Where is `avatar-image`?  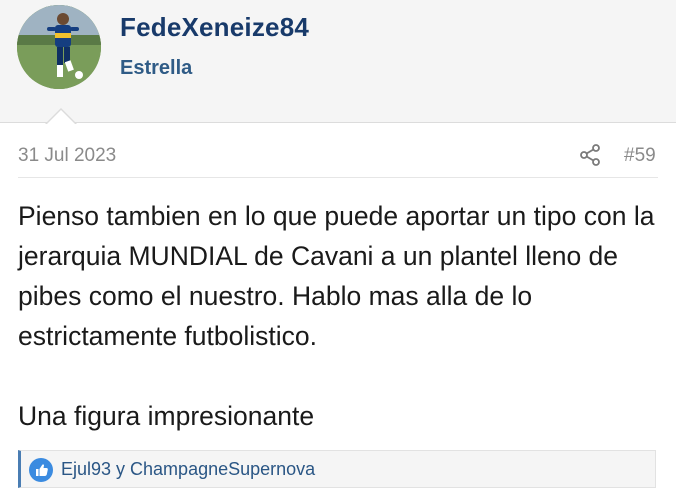 avatar-image is located at coordinates (59, 47).